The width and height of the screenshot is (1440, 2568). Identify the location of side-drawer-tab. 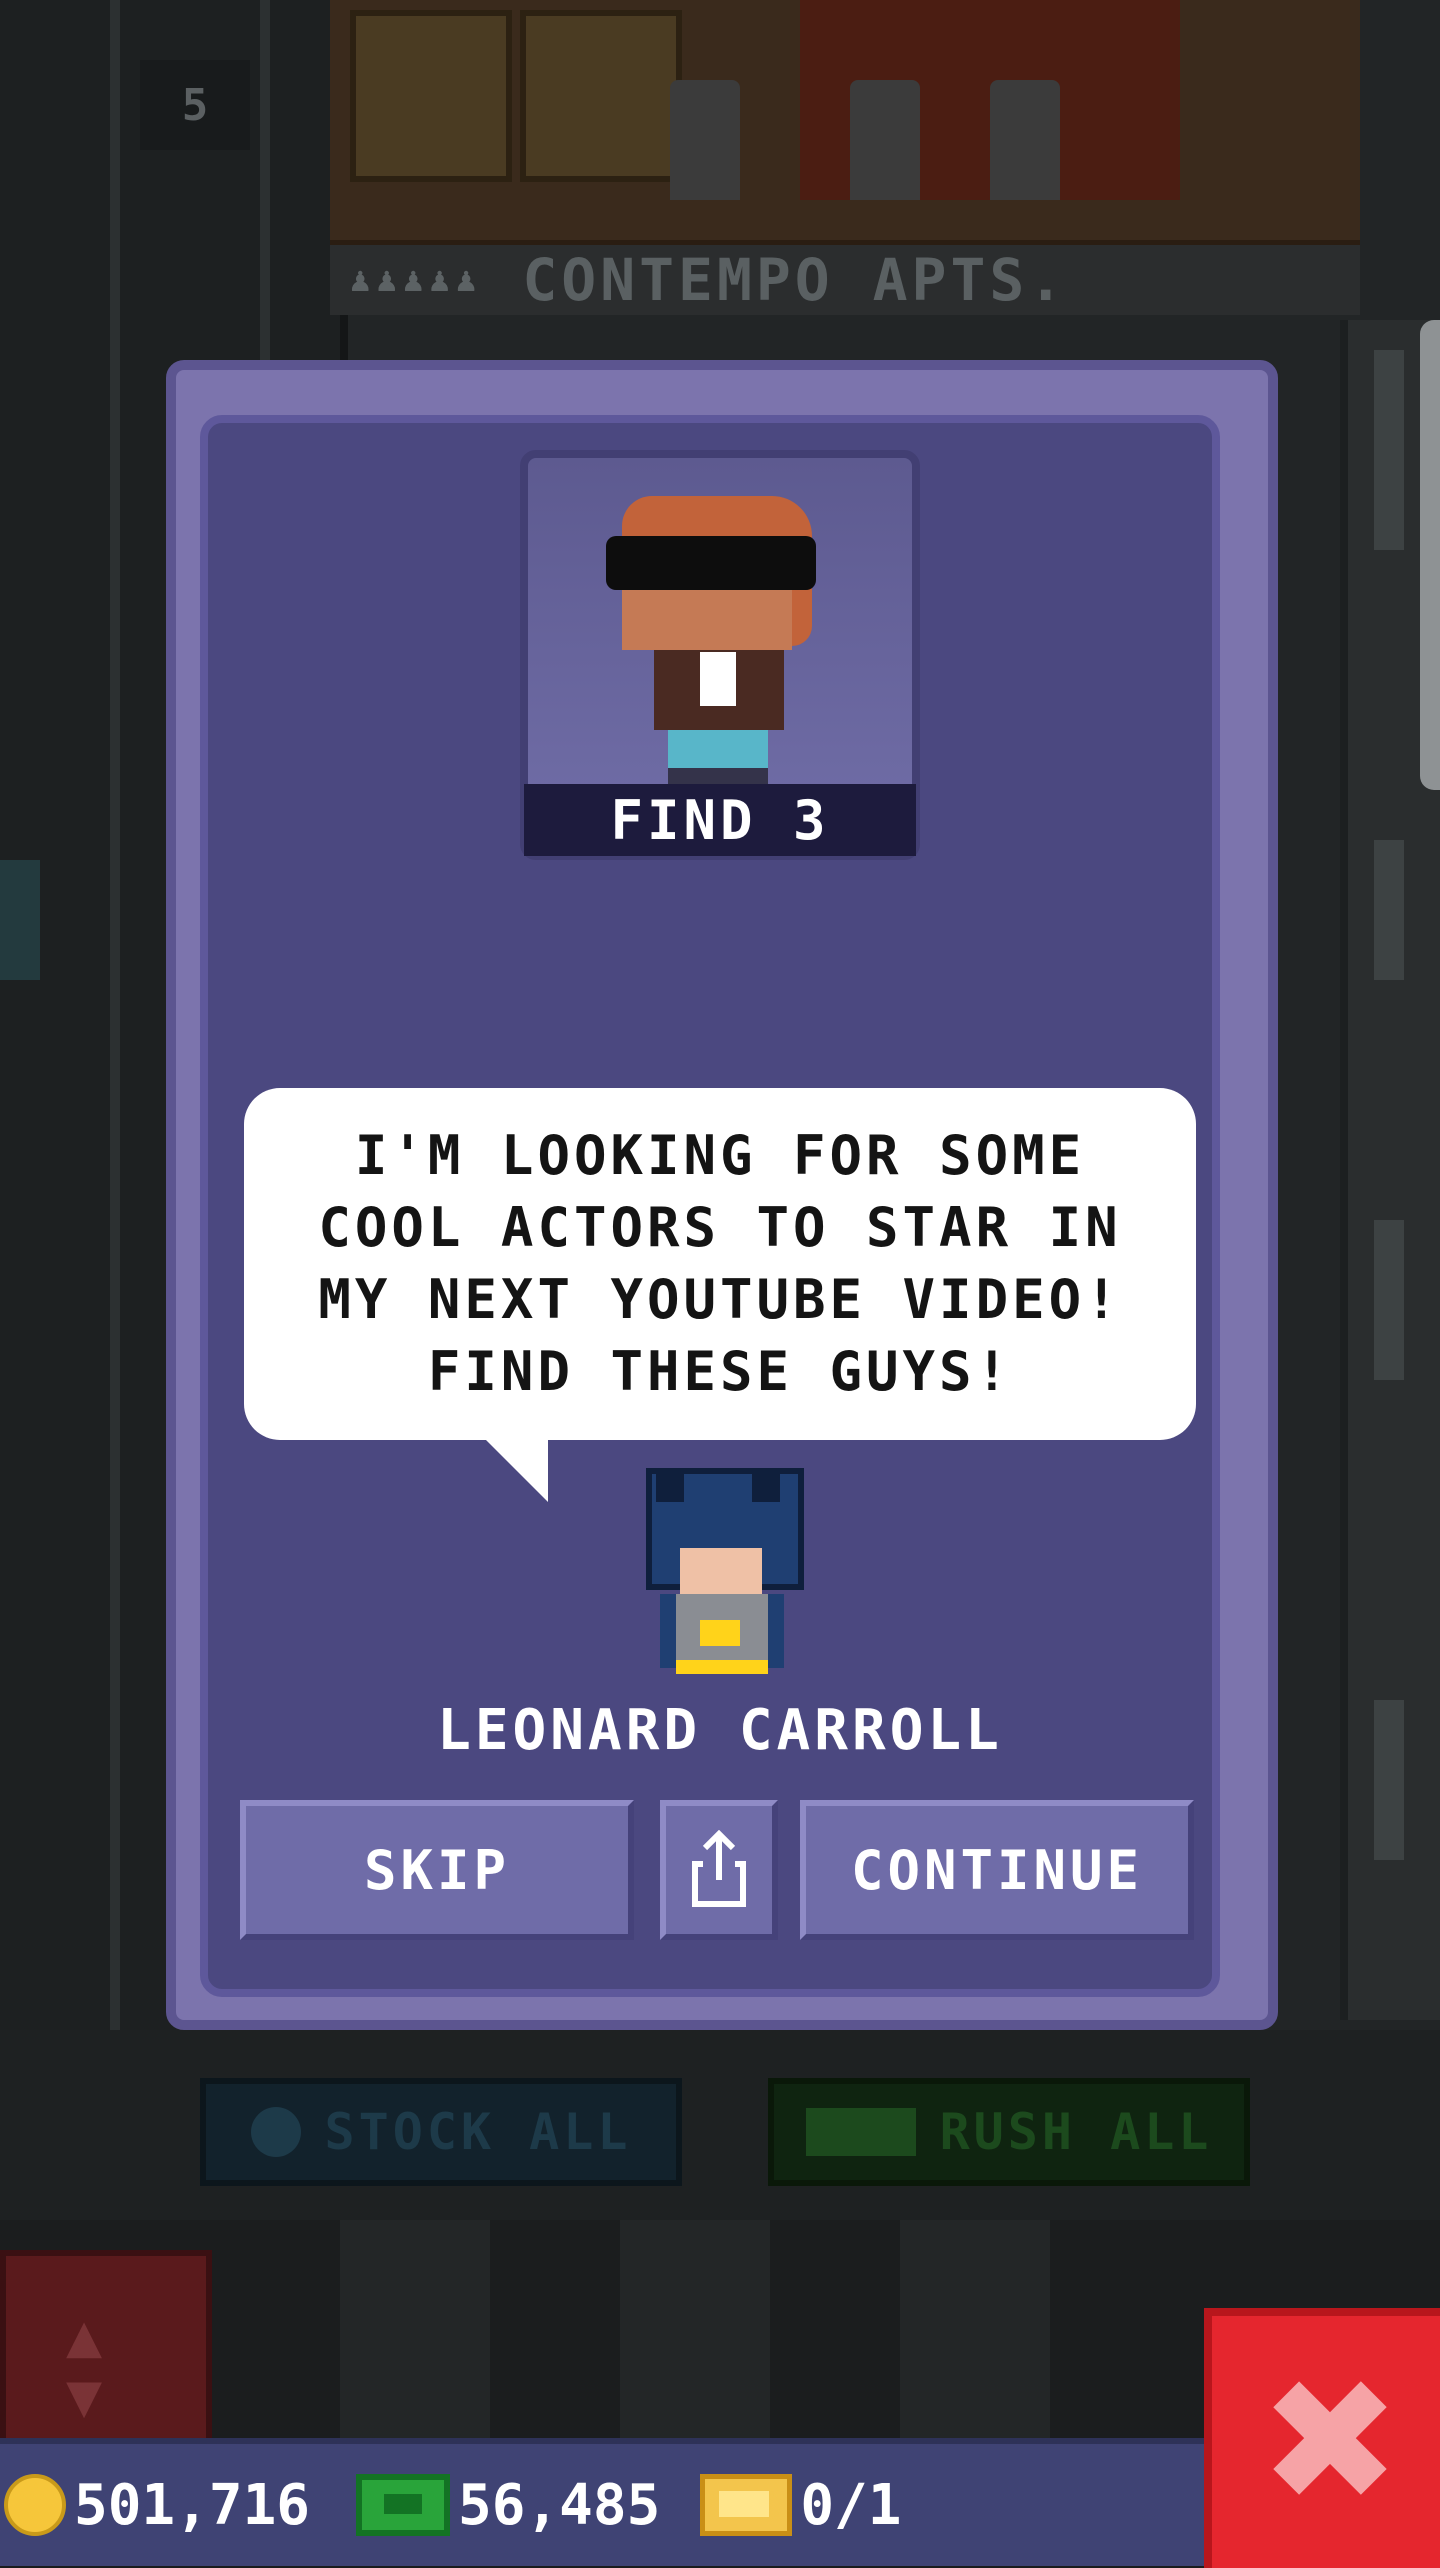
(1430, 555).